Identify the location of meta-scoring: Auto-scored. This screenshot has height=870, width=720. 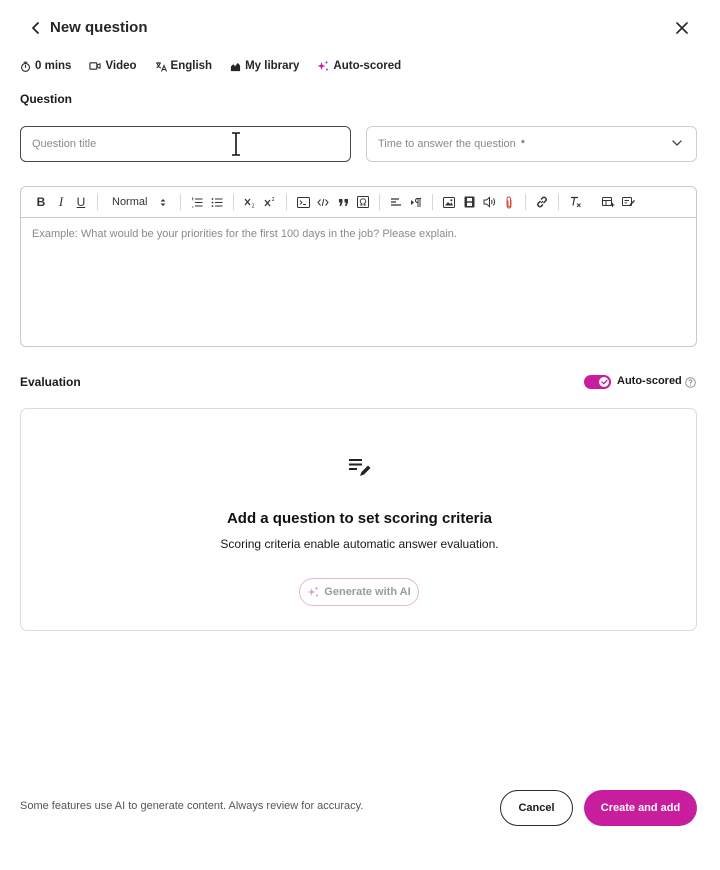
(359, 66).